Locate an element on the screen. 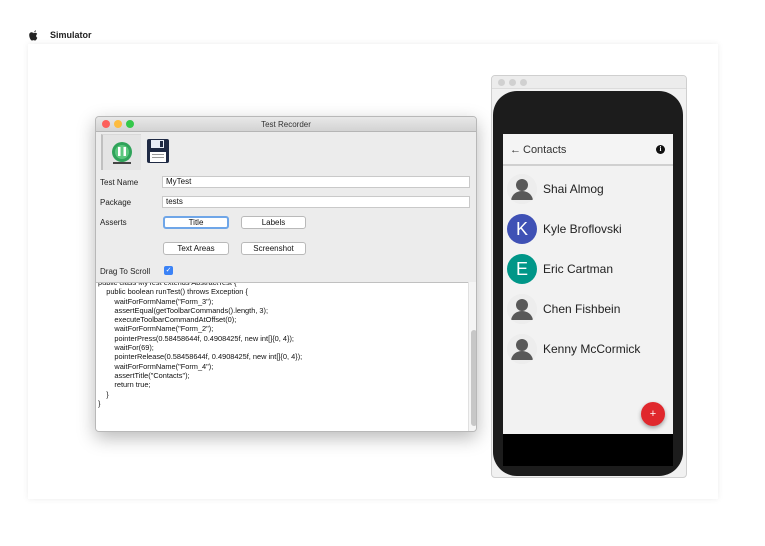 This screenshot has width=765, height=546. assert-title-button: Title is located at coordinates (196, 222).